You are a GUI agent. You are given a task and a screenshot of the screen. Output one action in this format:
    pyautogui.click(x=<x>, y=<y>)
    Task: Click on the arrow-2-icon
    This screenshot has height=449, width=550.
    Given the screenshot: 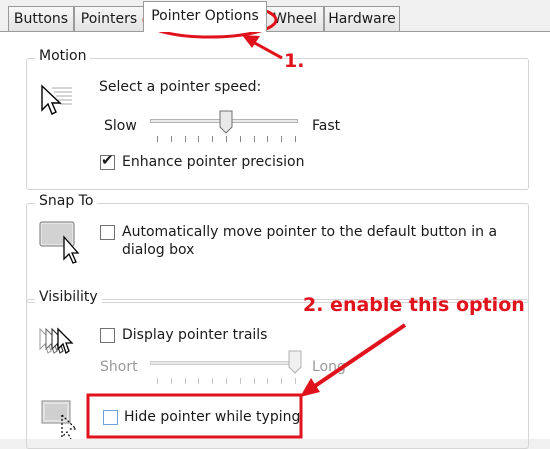 What is the action you would take?
    pyautogui.click(x=353, y=360)
    